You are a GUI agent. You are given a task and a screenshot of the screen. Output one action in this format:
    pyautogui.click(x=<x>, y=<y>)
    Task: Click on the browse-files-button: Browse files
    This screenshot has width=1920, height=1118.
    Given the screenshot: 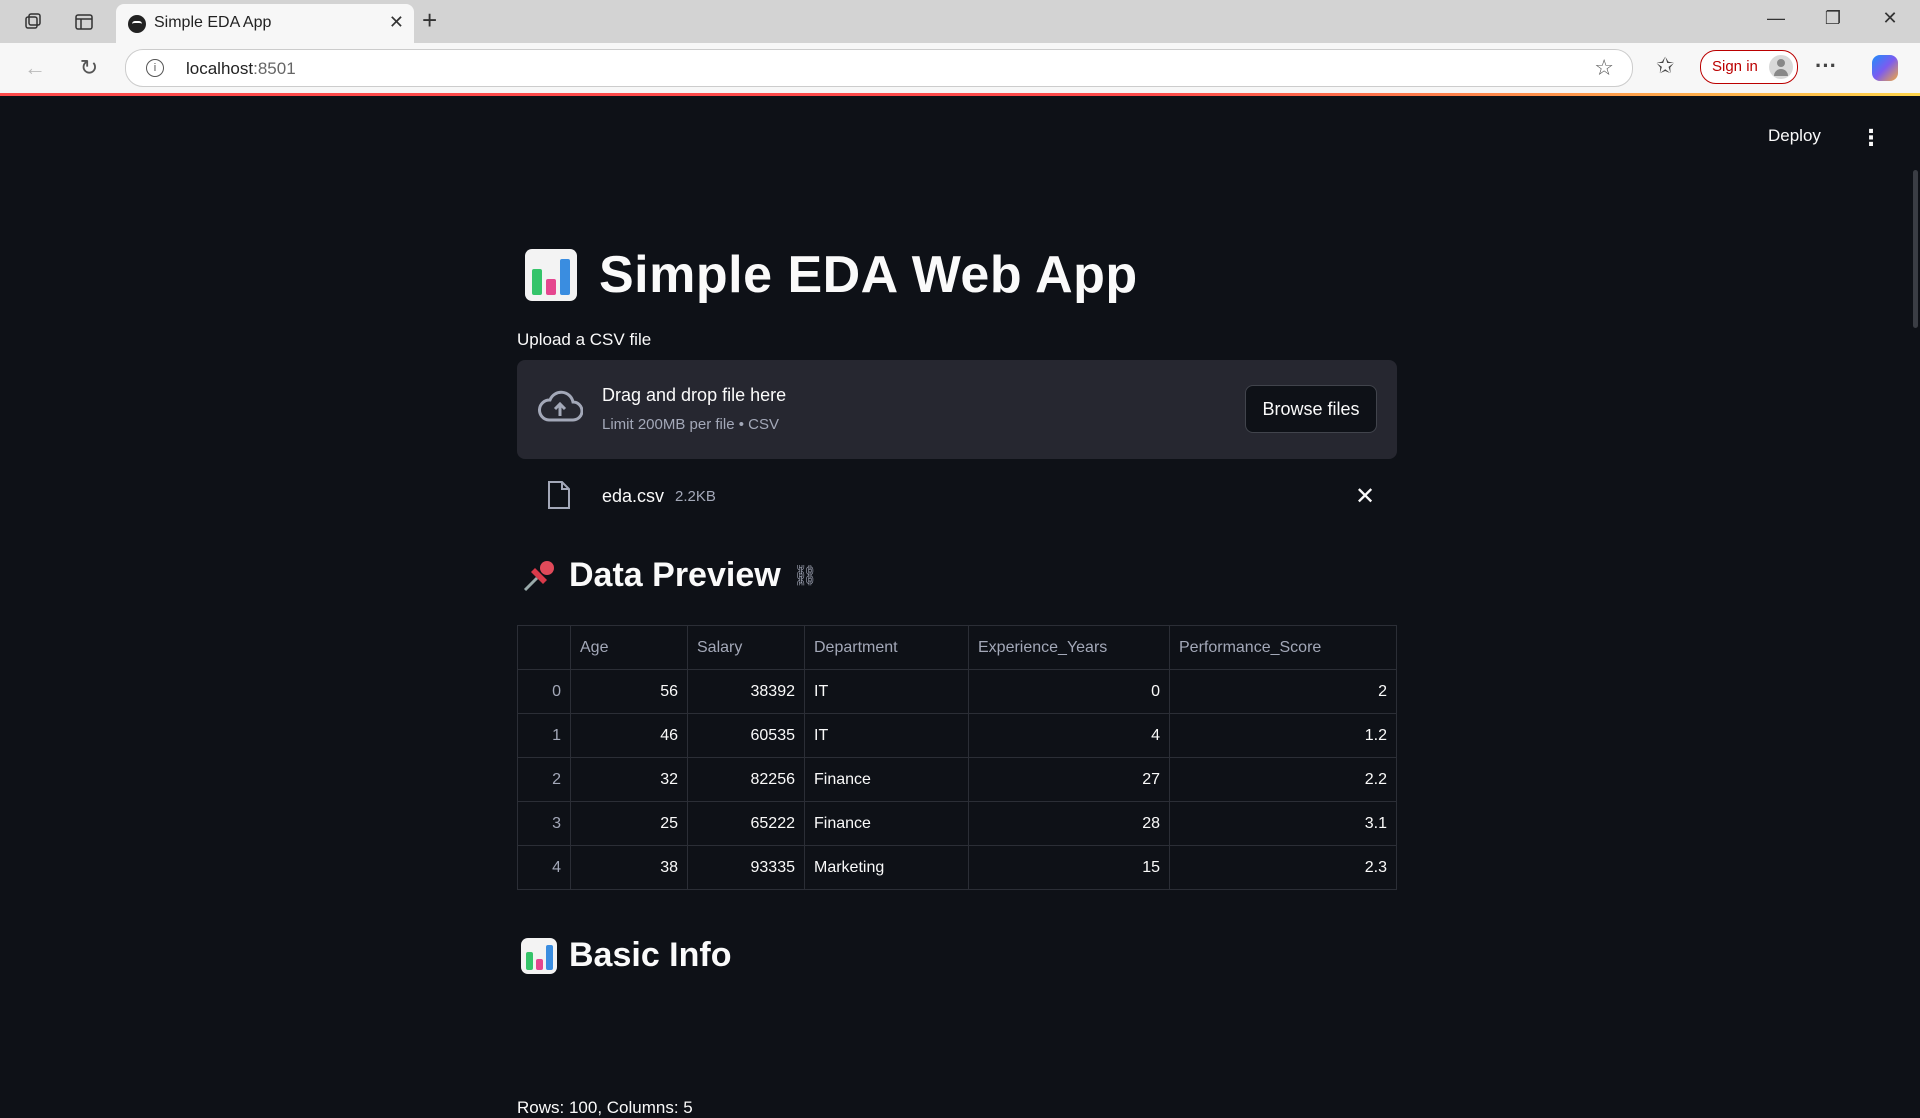 What is the action you would take?
    pyautogui.click(x=1311, y=409)
    